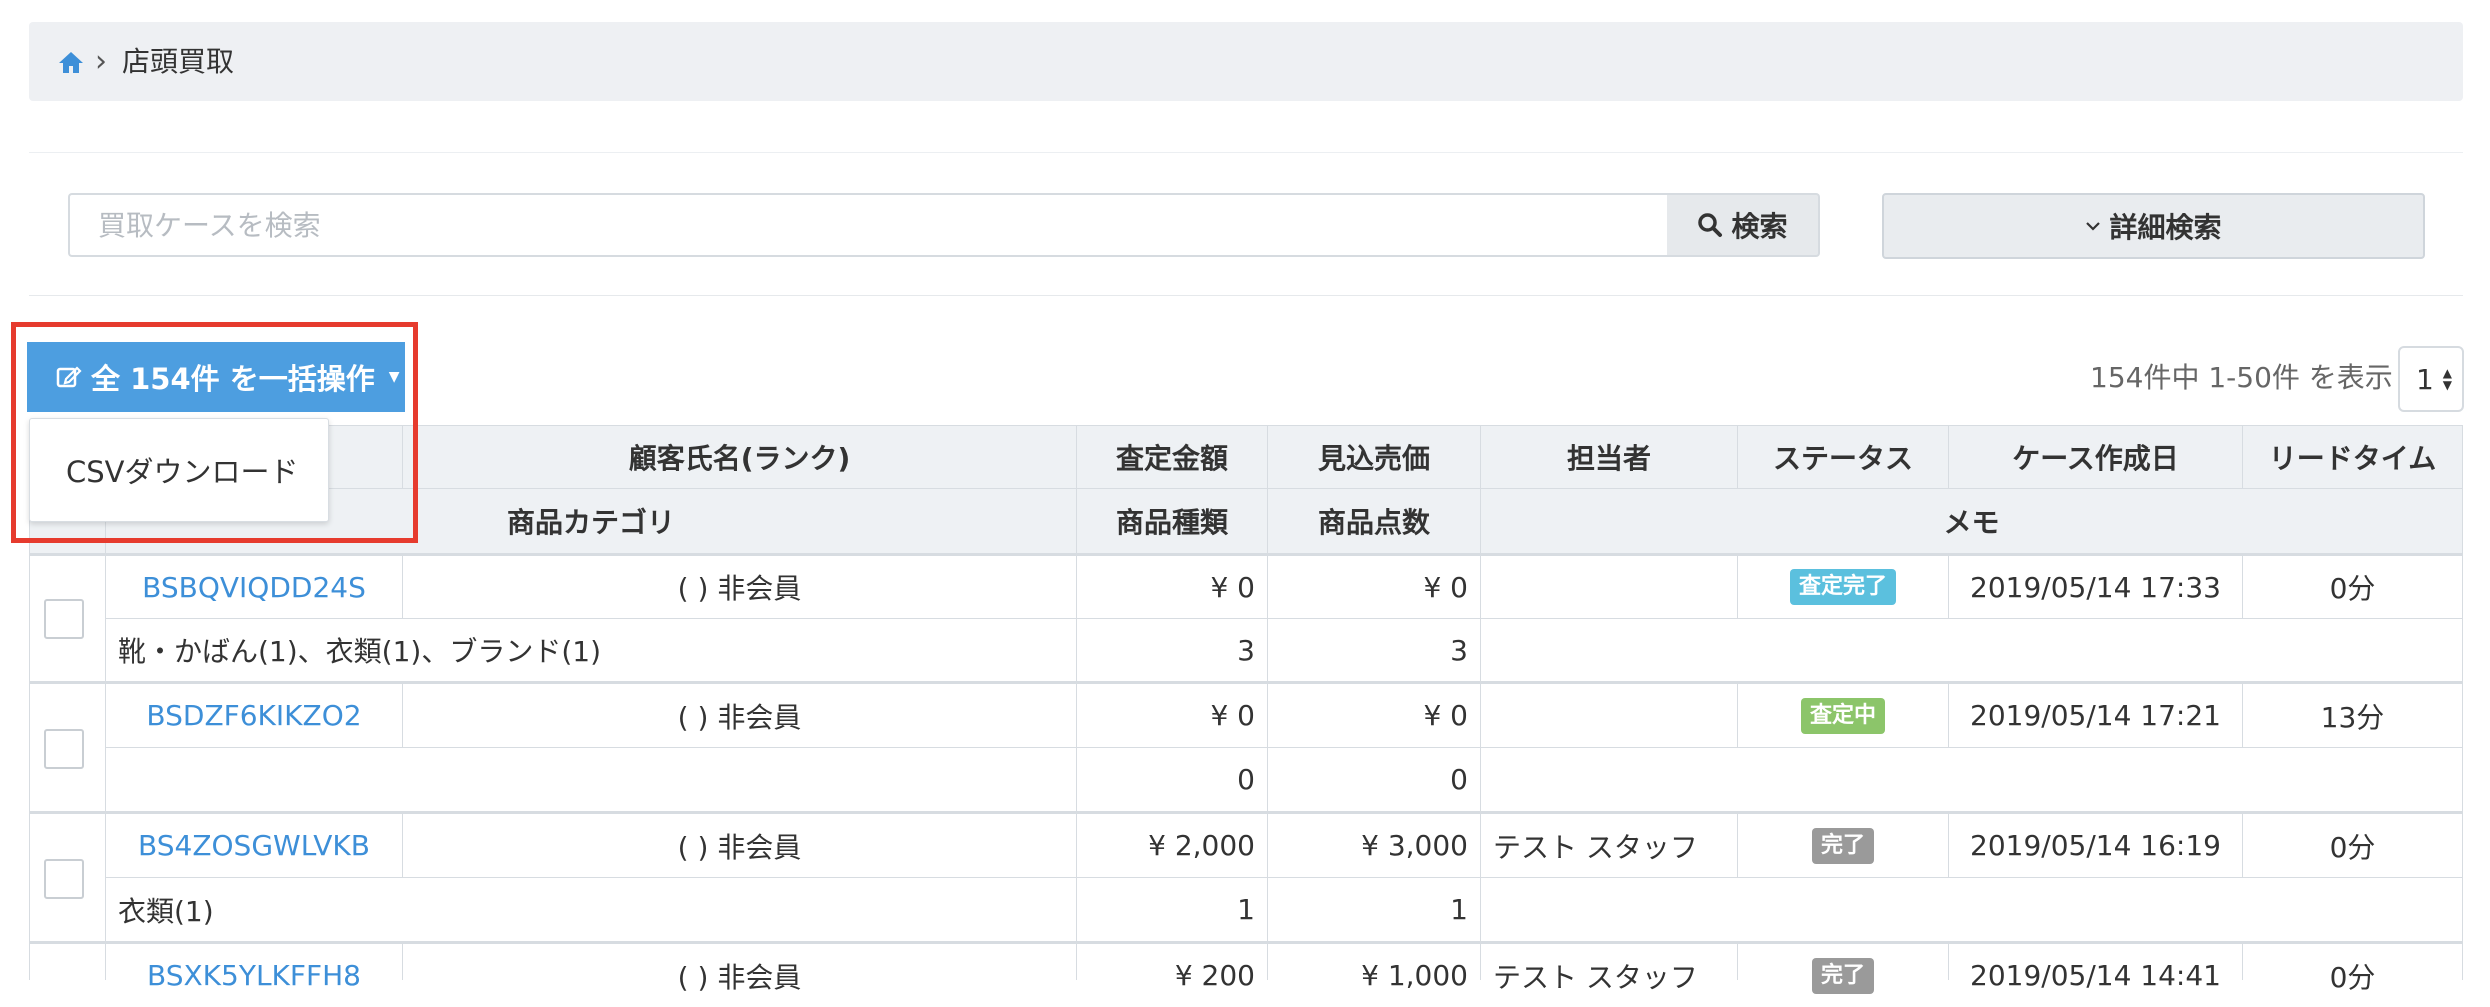 The width and height of the screenshot is (2490, 1007). I want to click on search-button: 検索, so click(1743, 225).